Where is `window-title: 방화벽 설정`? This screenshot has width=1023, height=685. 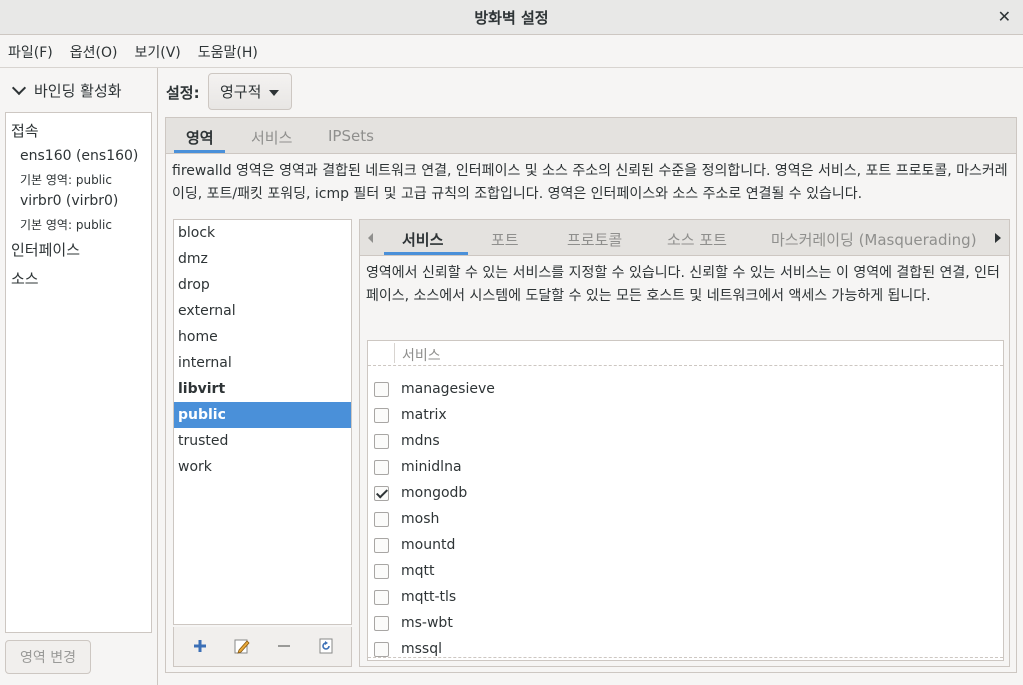 window-title: 방화벽 설정 is located at coordinates (511, 17).